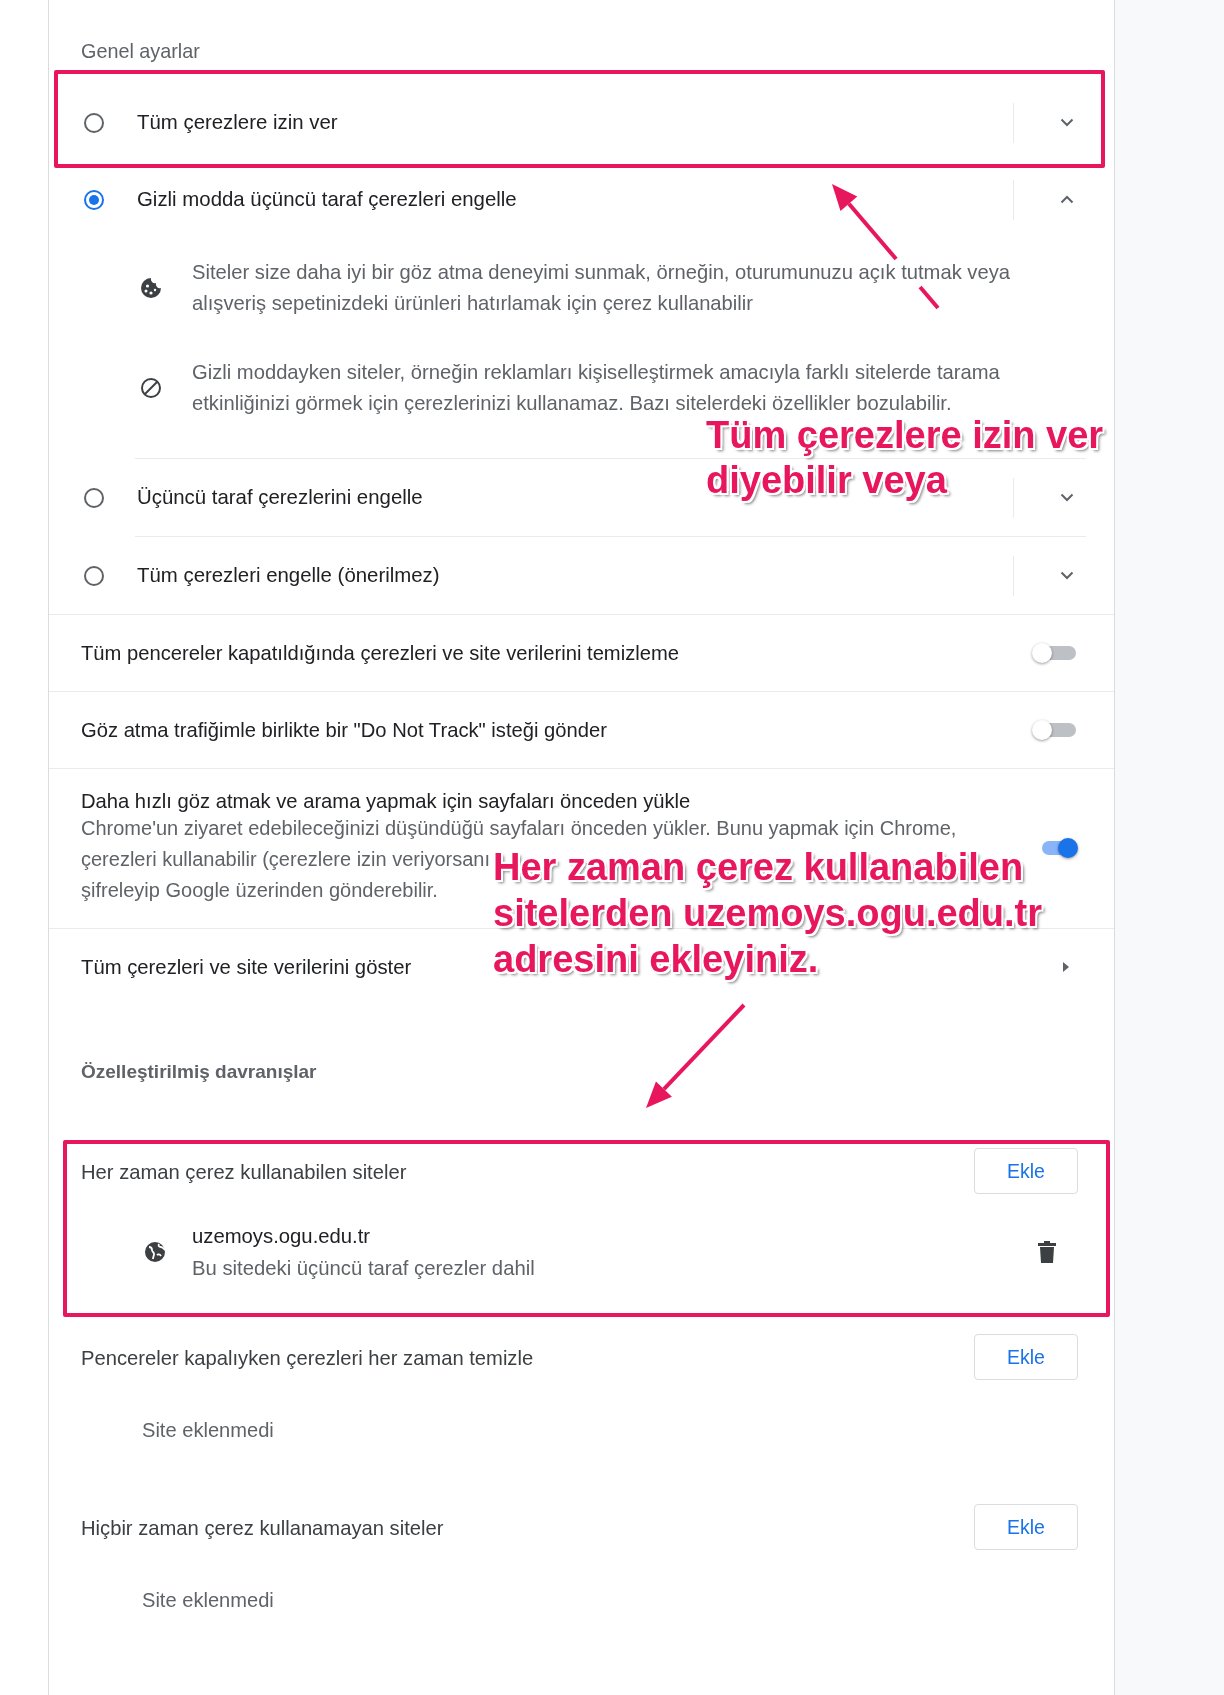 The width and height of the screenshot is (1224, 1695). I want to click on option-label: Üçüncü taraf çerezlerini engelle, so click(280, 497).